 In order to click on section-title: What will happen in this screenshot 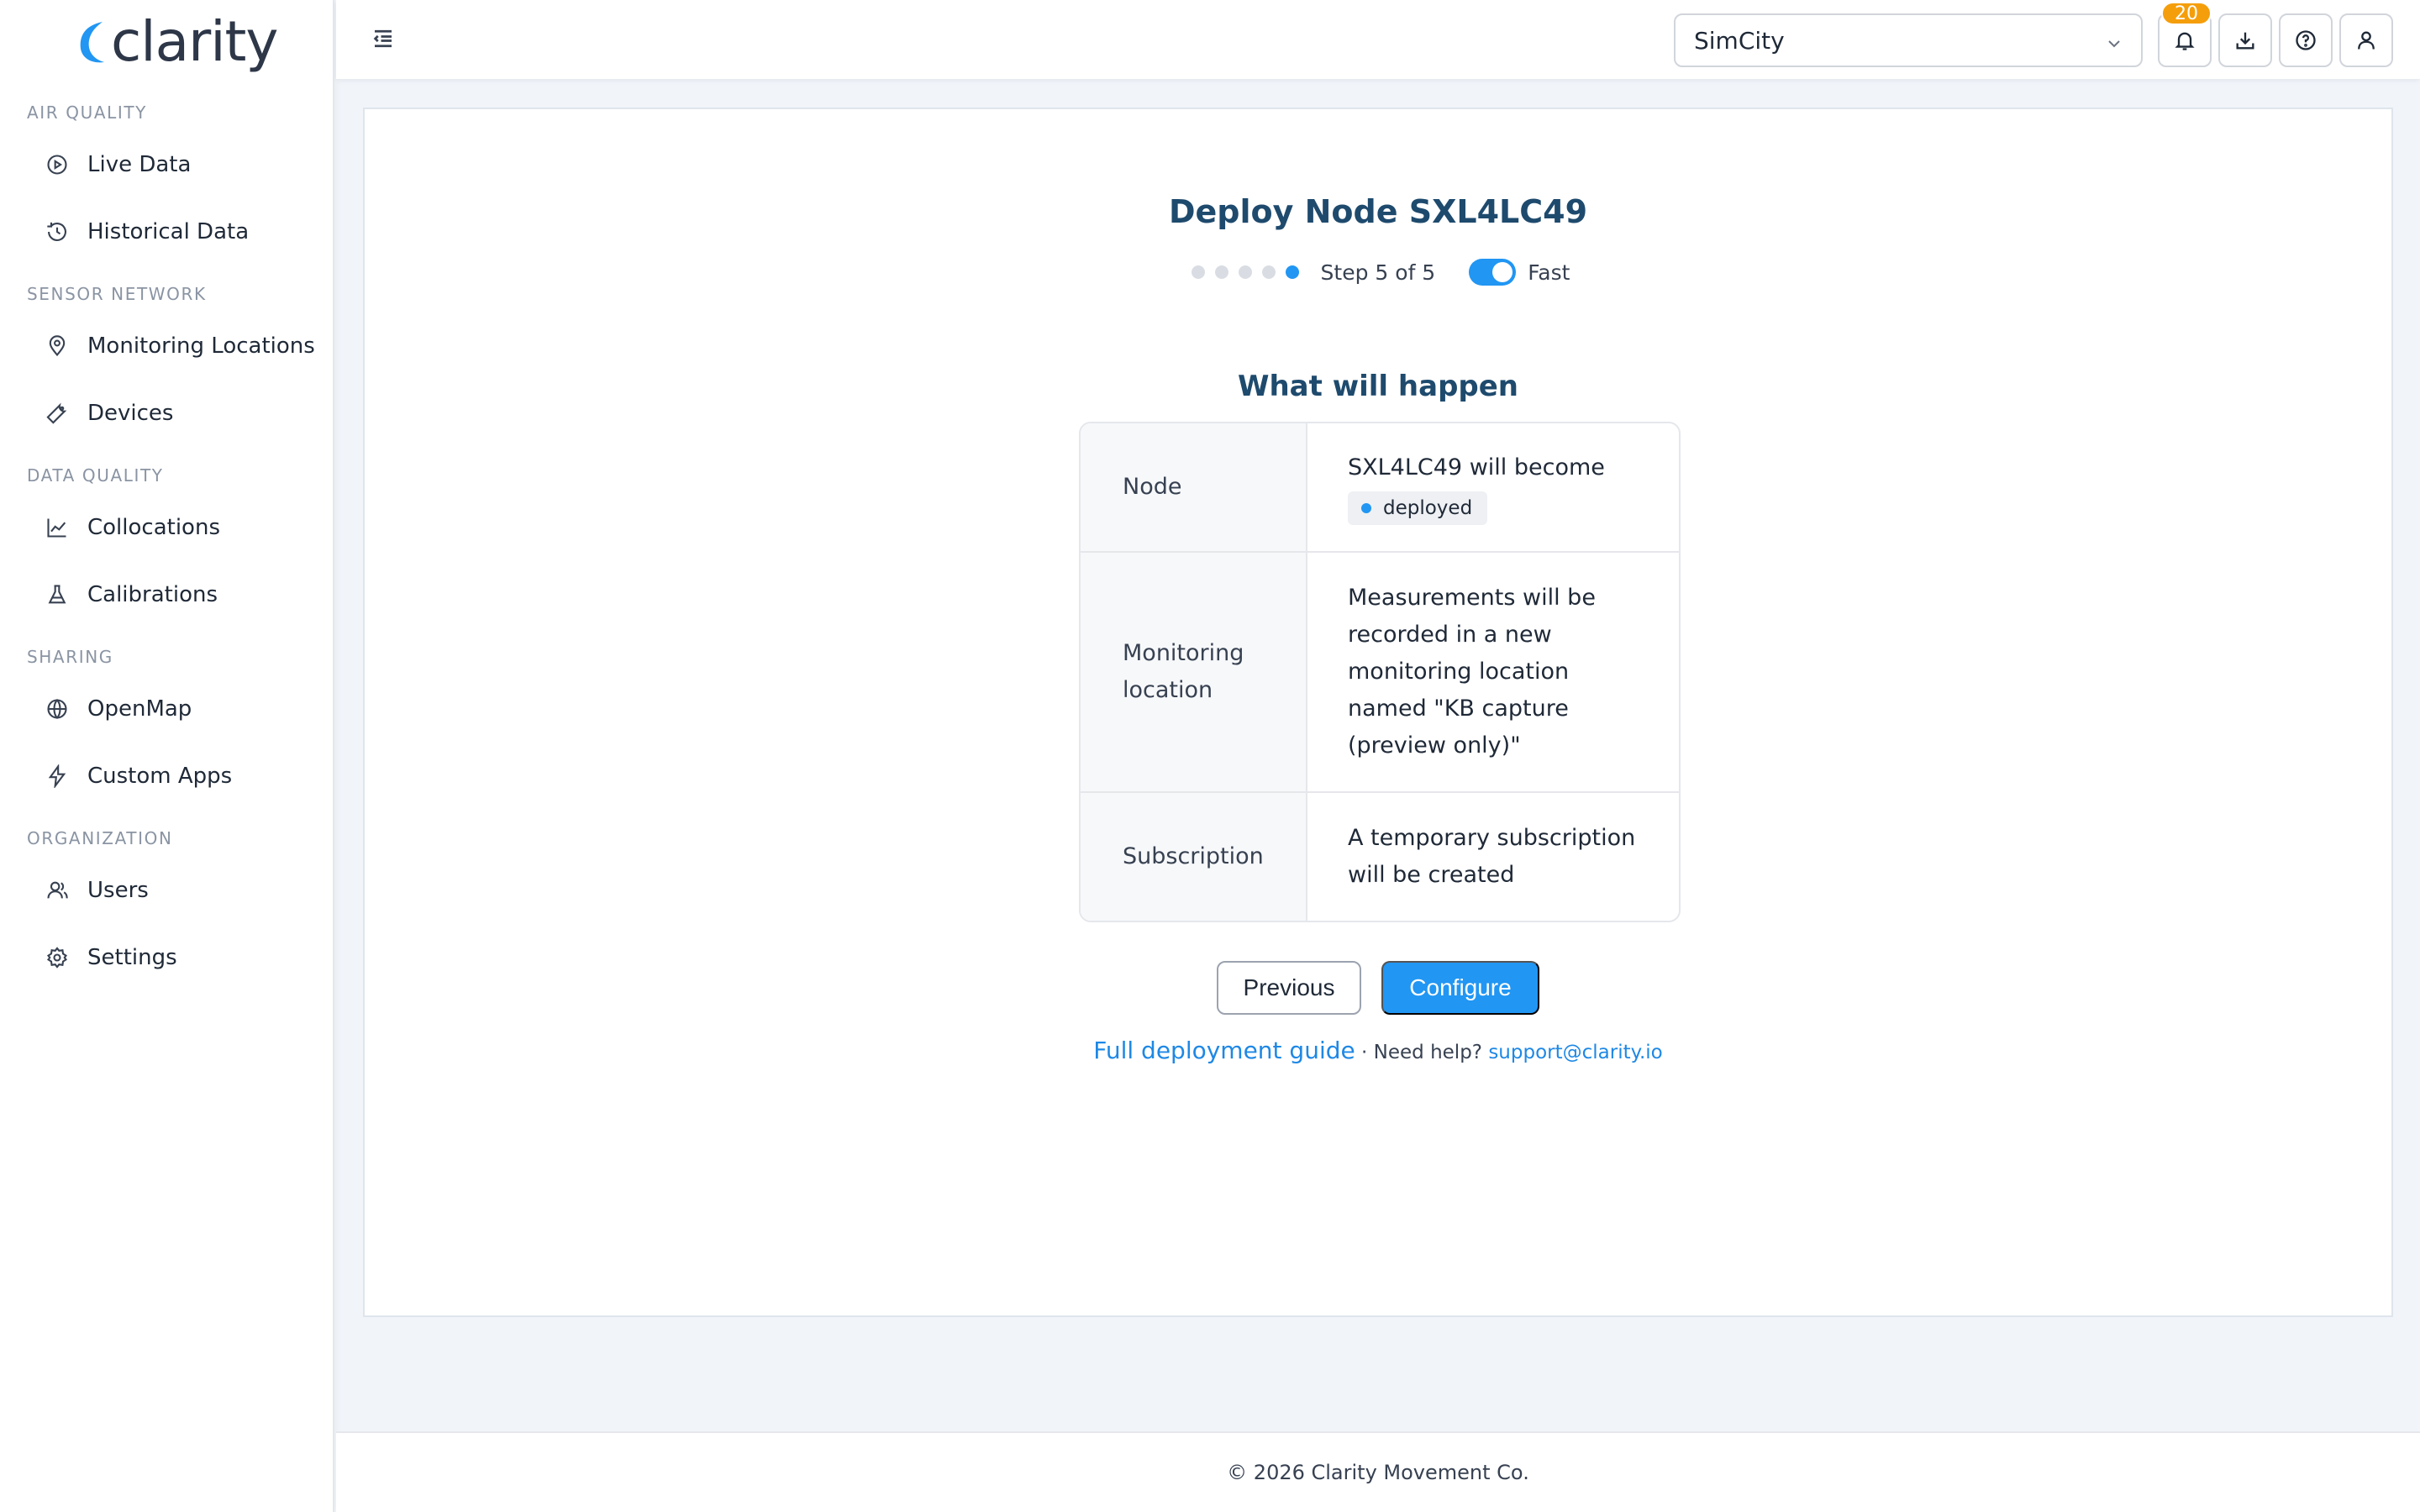, I will do `click(1378, 386)`.